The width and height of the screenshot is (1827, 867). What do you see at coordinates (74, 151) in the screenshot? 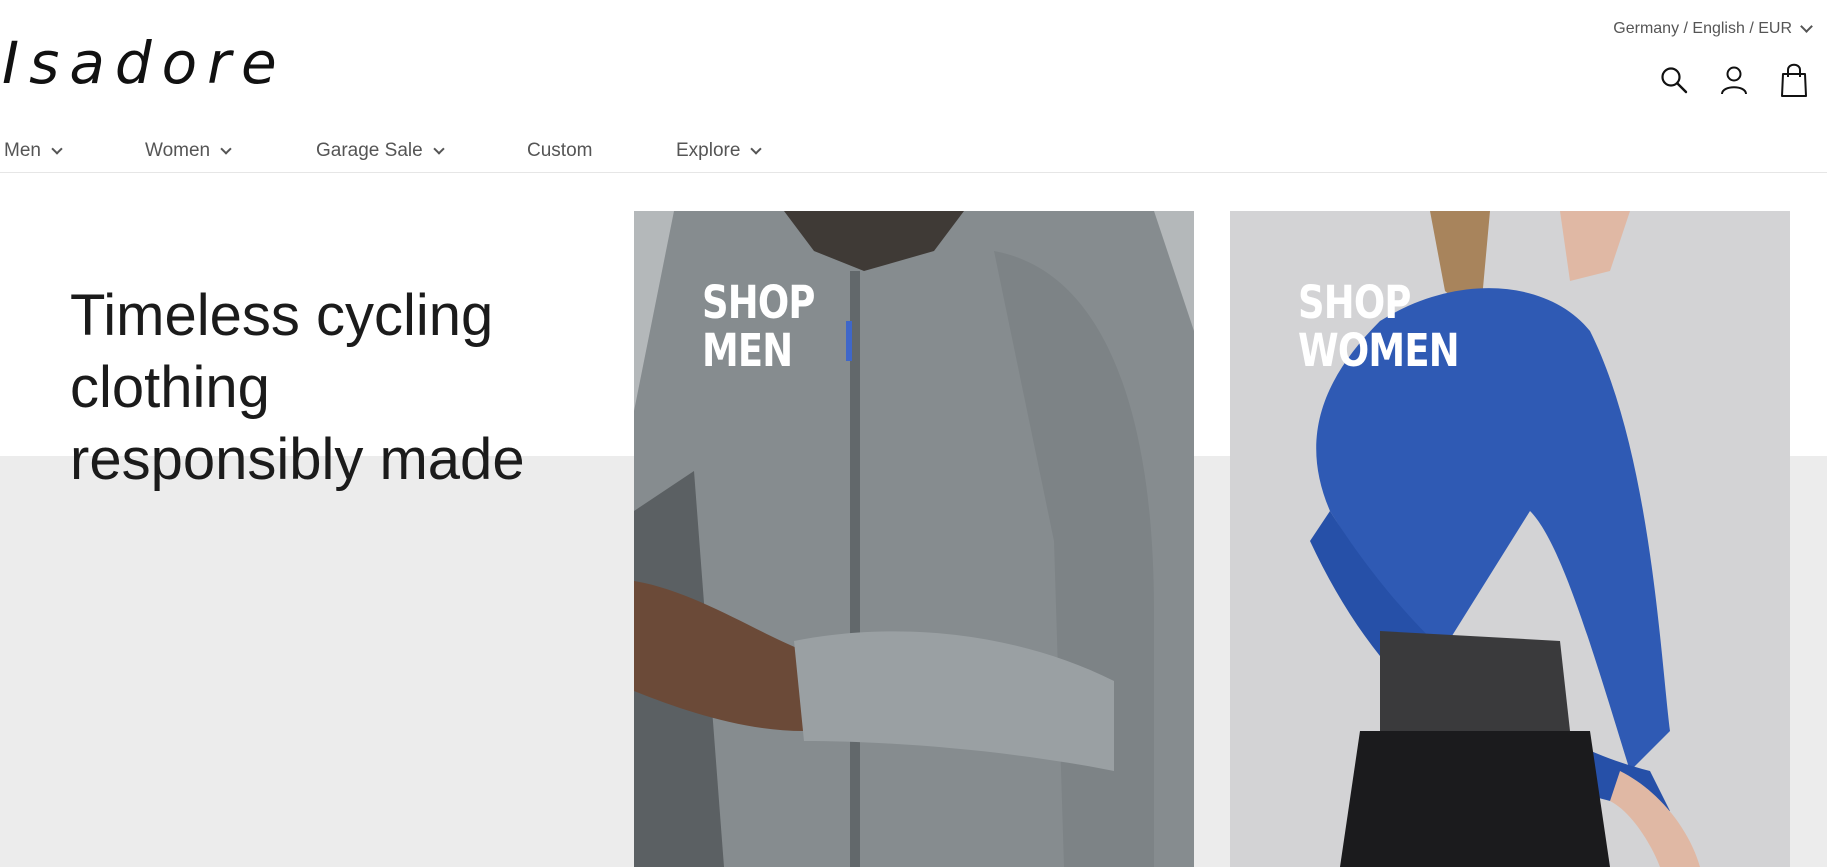
I see `nav-item-men: Men` at bounding box center [74, 151].